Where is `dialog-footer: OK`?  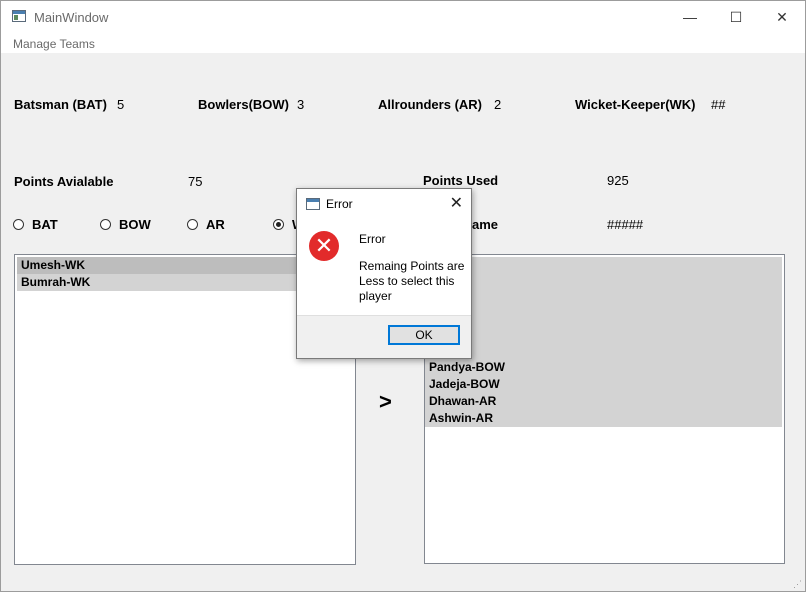 dialog-footer: OK is located at coordinates (384, 336).